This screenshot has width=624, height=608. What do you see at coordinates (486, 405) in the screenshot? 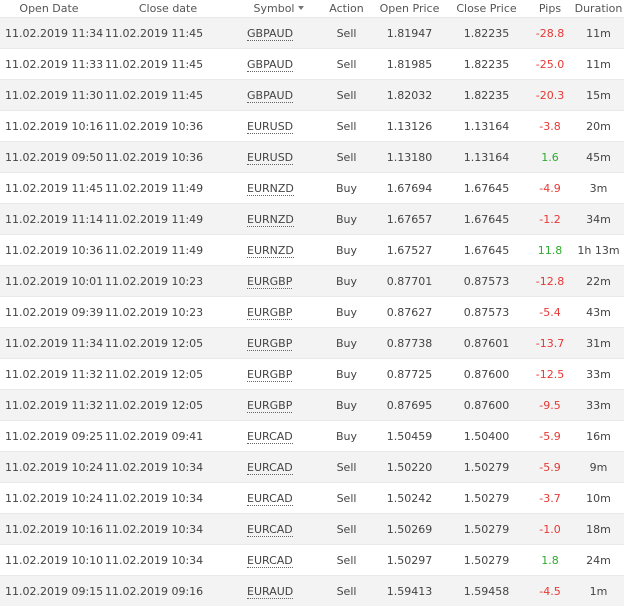
I see `close-price-cell: 0.87600` at bounding box center [486, 405].